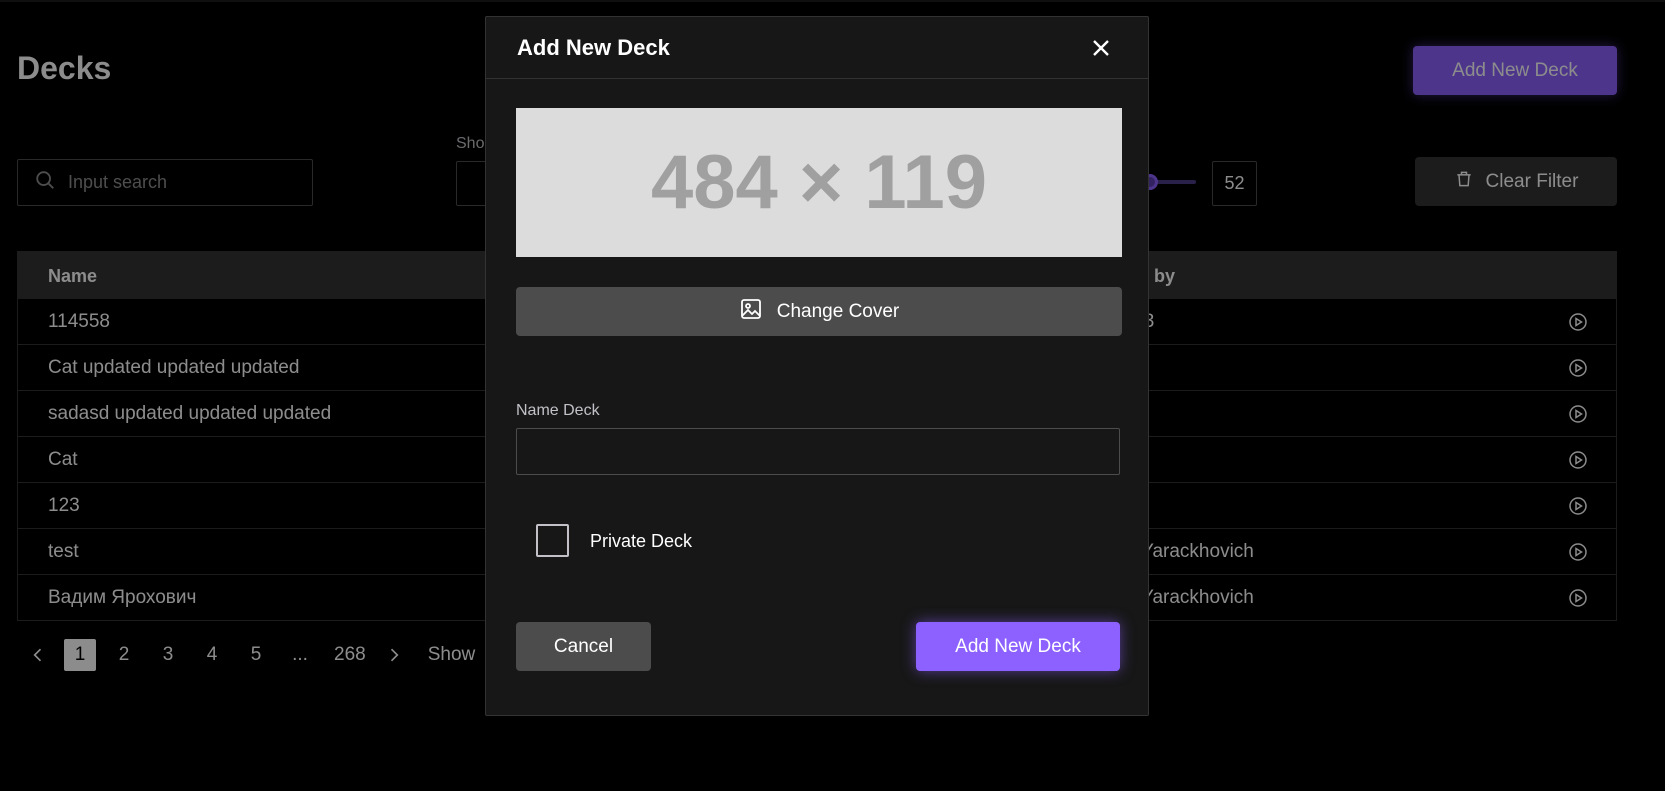 The width and height of the screenshot is (1665, 791). Describe the element at coordinates (583, 646) in the screenshot. I see `cancel-button: Cancel` at that location.